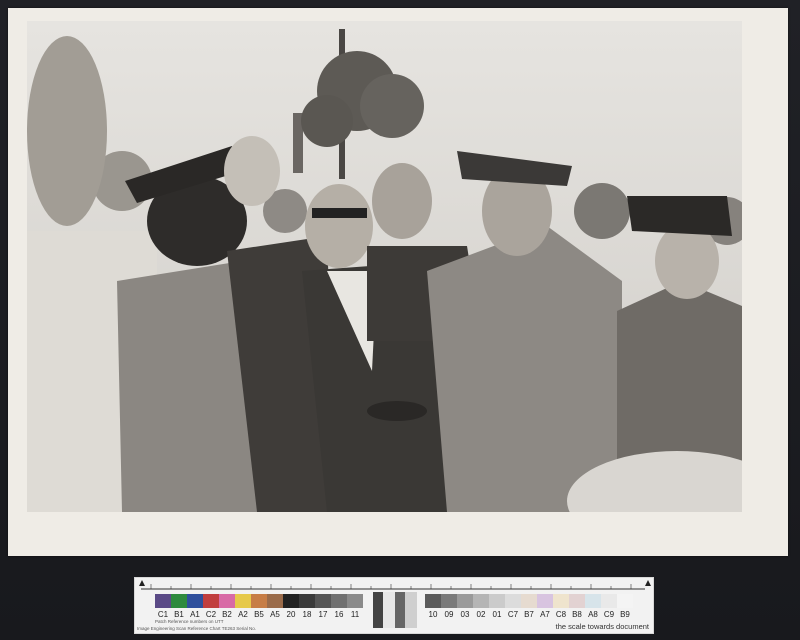 This screenshot has width=800, height=640. What do you see at coordinates (433, 614) in the screenshot?
I see `patch-label: 10` at bounding box center [433, 614].